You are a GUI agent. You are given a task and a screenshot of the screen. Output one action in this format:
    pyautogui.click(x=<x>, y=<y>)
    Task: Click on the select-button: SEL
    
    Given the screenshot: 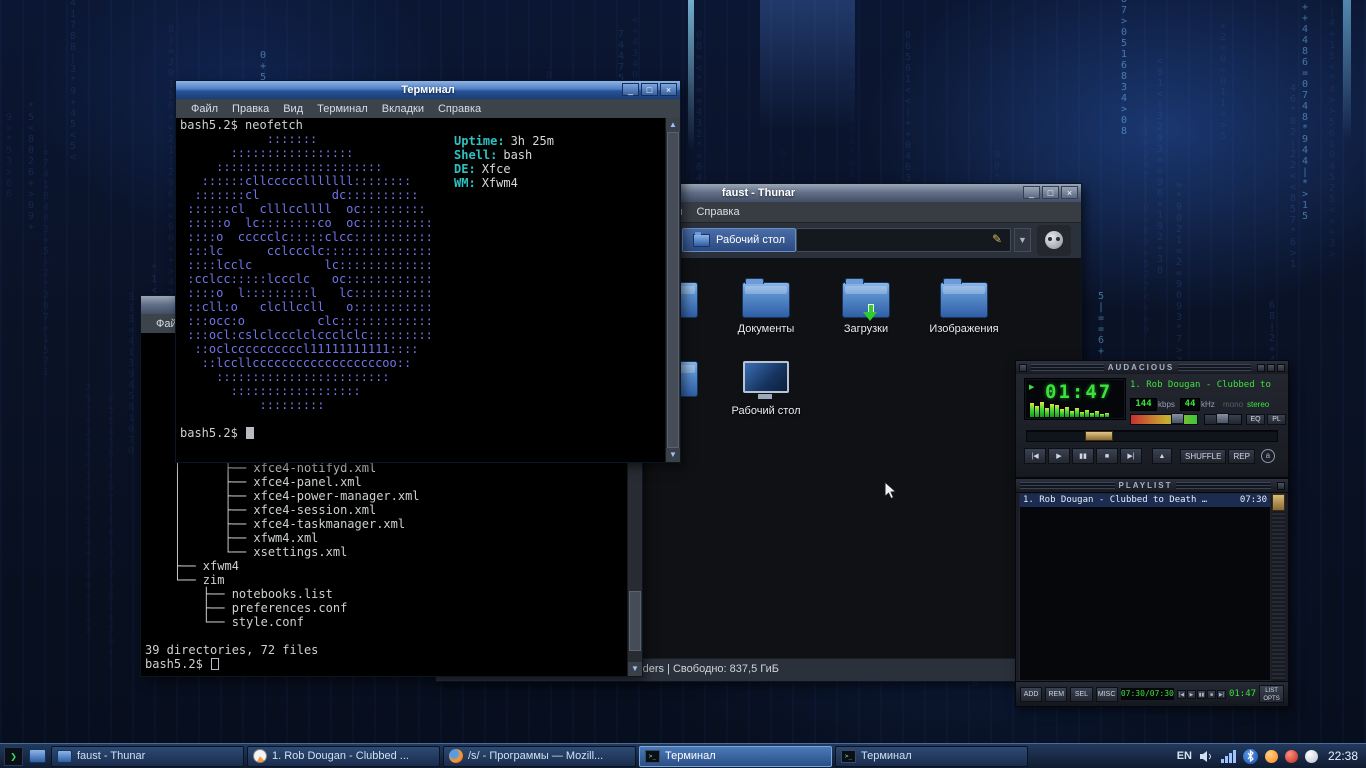 What is the action you would take?
    pyautogui.click(x=1081, y=694)
    